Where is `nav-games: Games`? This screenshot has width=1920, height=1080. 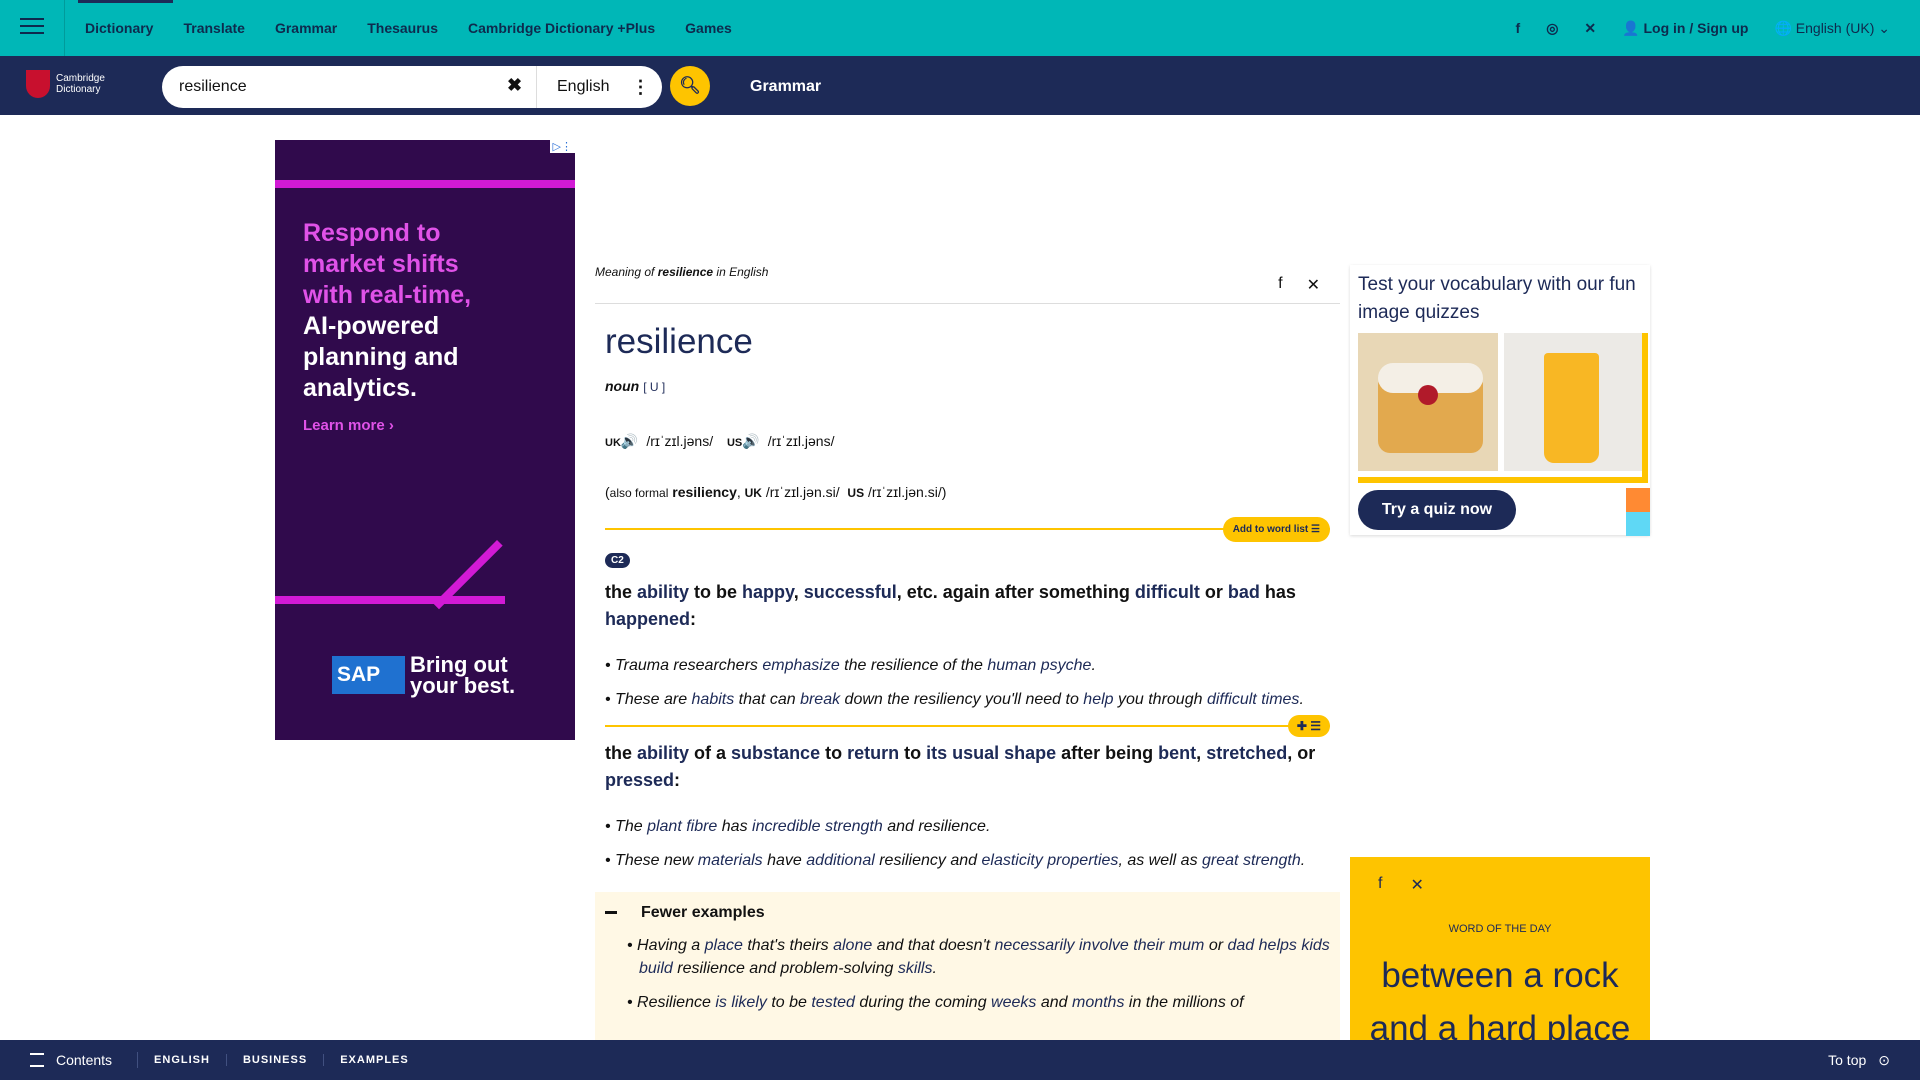 nav-games: Games is located at coordinates (708, 28).